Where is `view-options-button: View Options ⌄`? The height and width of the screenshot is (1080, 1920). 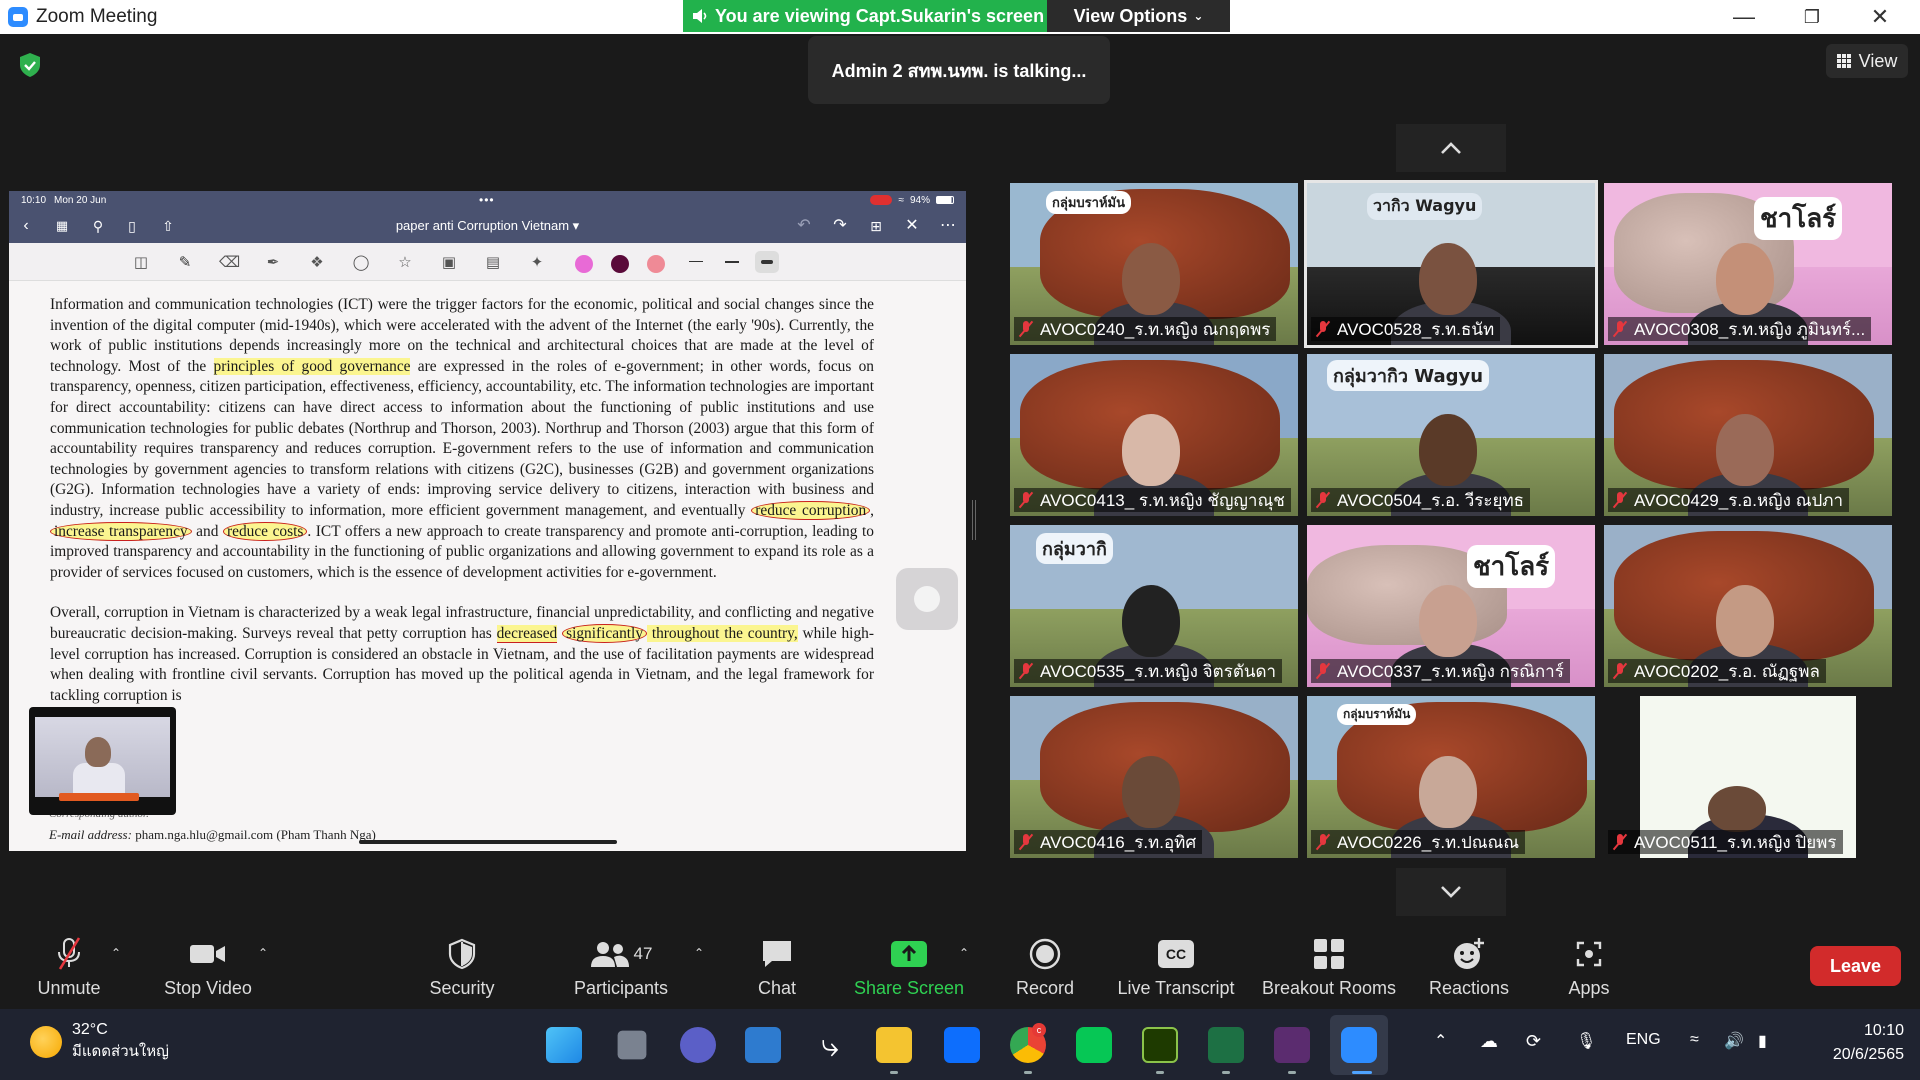 view-options-button: View Options ⌄ is located at coordinates (1138, 16).